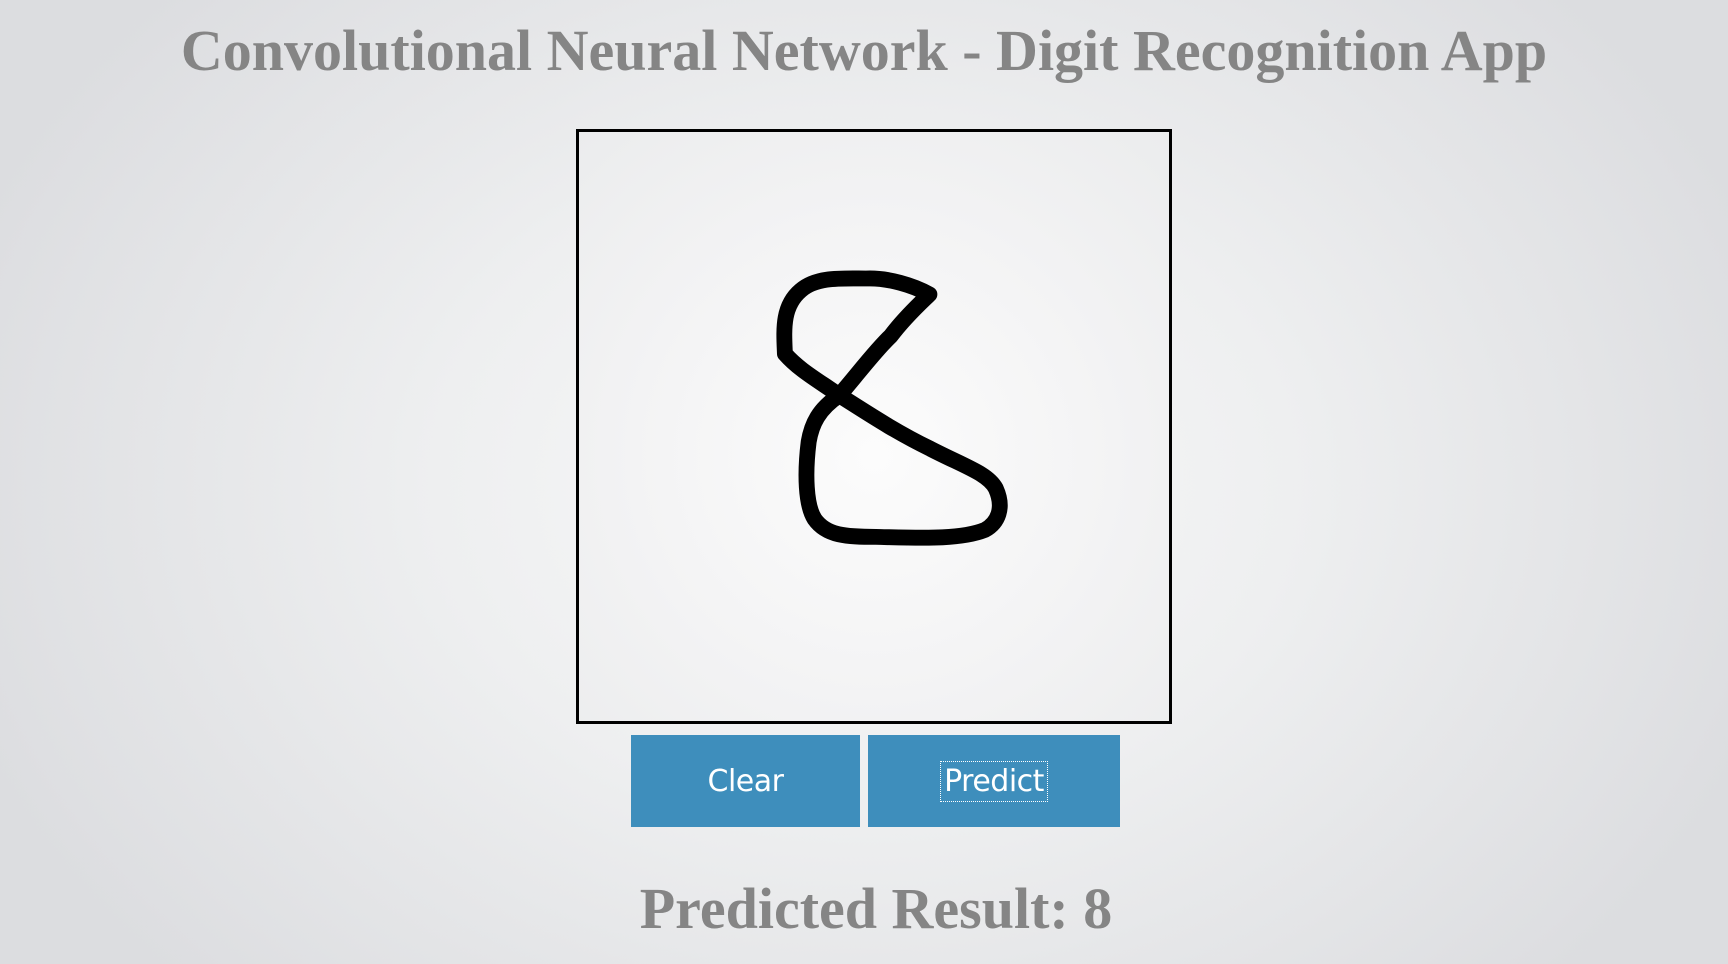  Describe the element at coordinates (876, 908) in the screenshot. I see `predicted-result: Predicted Result: 8` at that location.